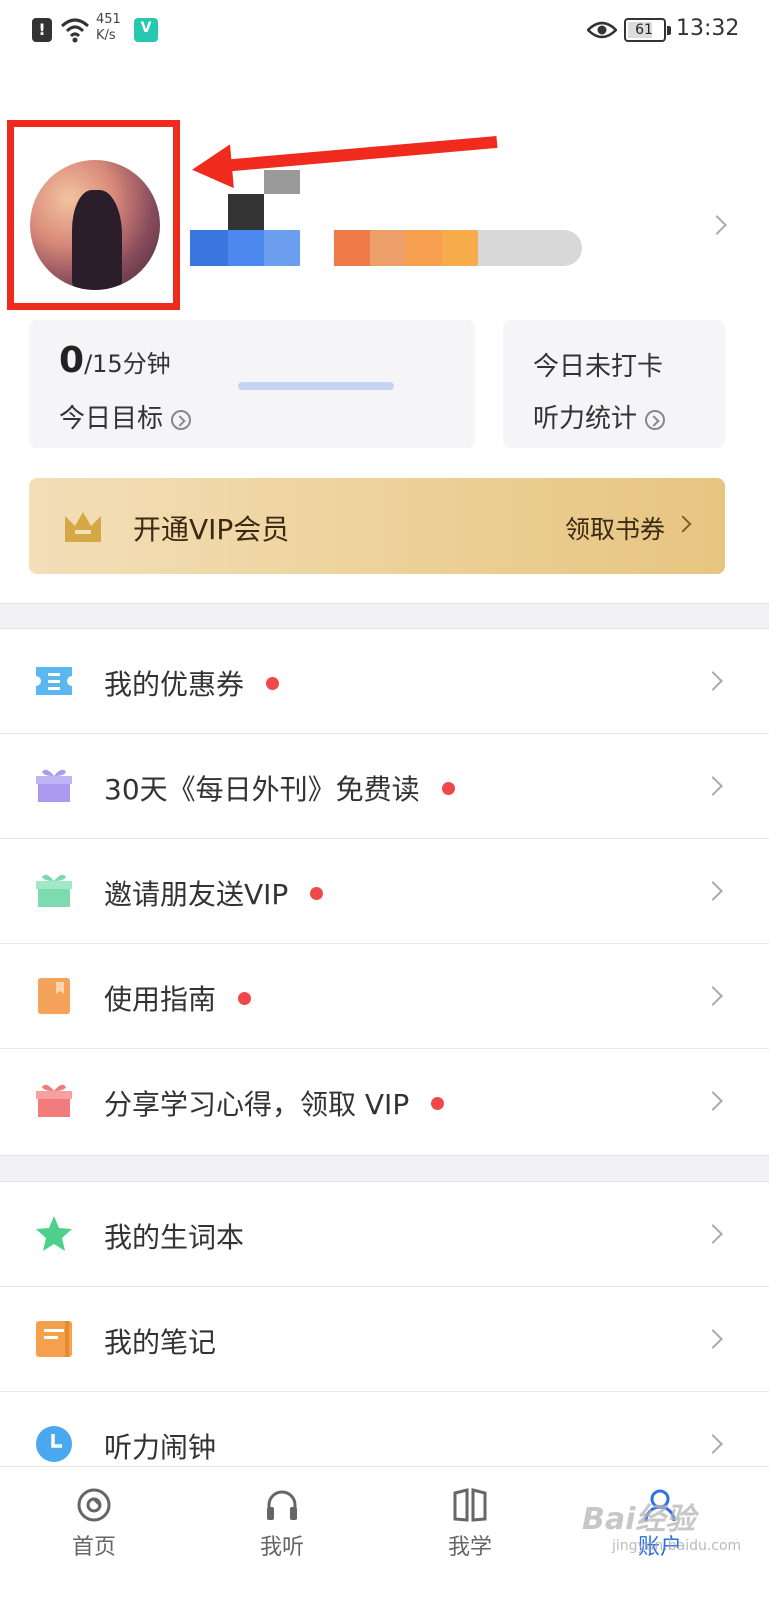 The width and height of the screenshot is (769, 1600). I want to click on listening-stats-card: 今日未打卡 听力统计, so click(614, 384).